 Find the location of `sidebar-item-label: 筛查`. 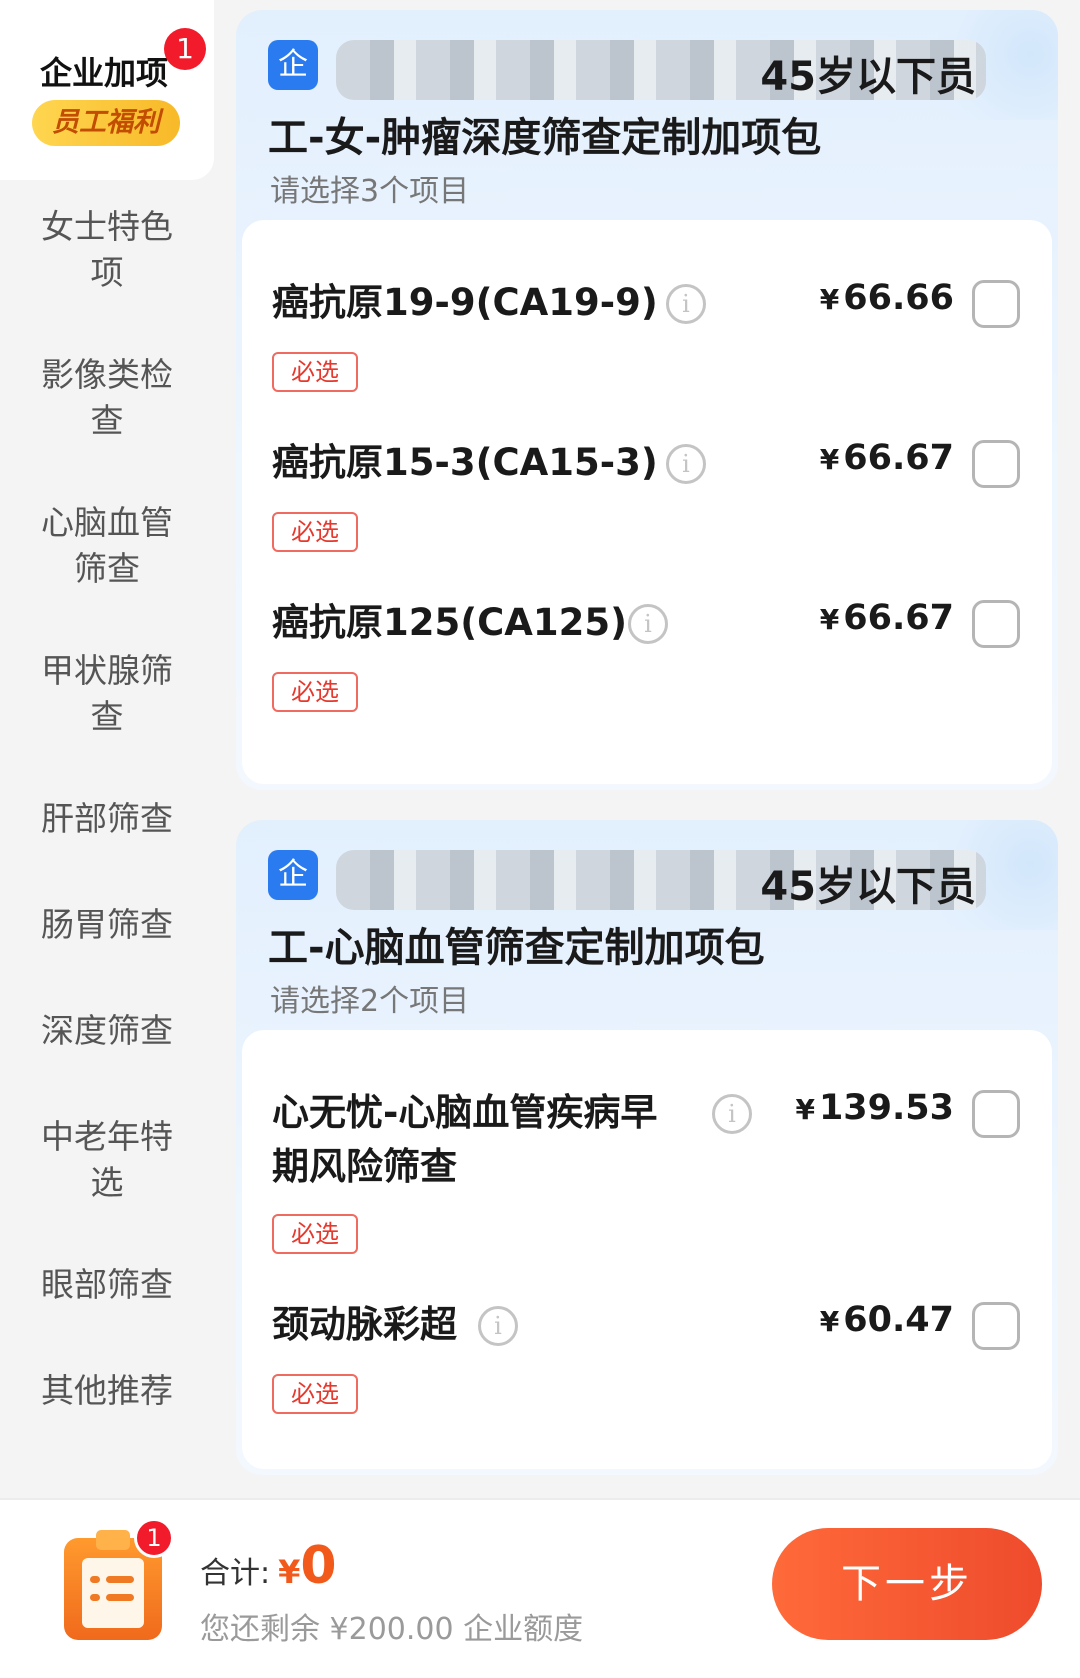

sidebar-item-label: 筛查 is located at coordinates (107, 568).